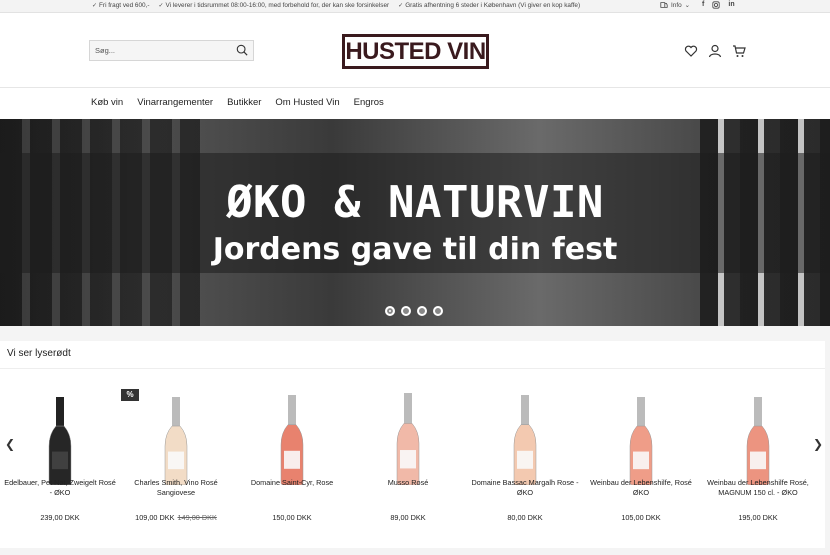 The height and width of the screenshot is (555, 830). I want to click on product-price: 80,00 DKK, so click(525, 517).